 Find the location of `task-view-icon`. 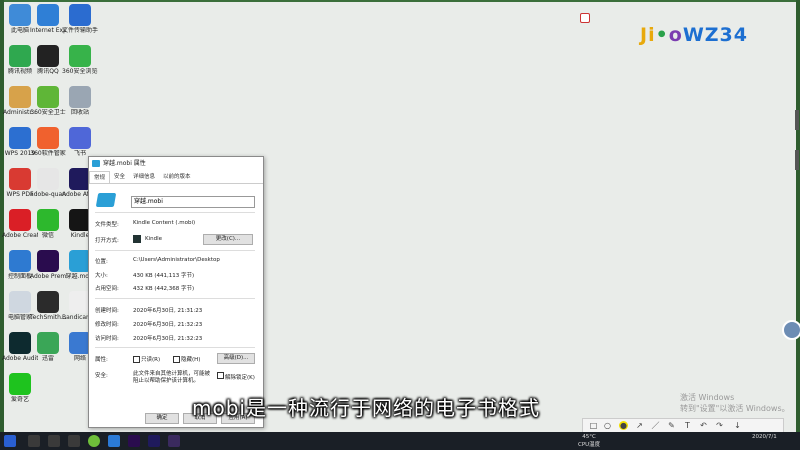

task-view-icon is located at coordinates (54, 441).